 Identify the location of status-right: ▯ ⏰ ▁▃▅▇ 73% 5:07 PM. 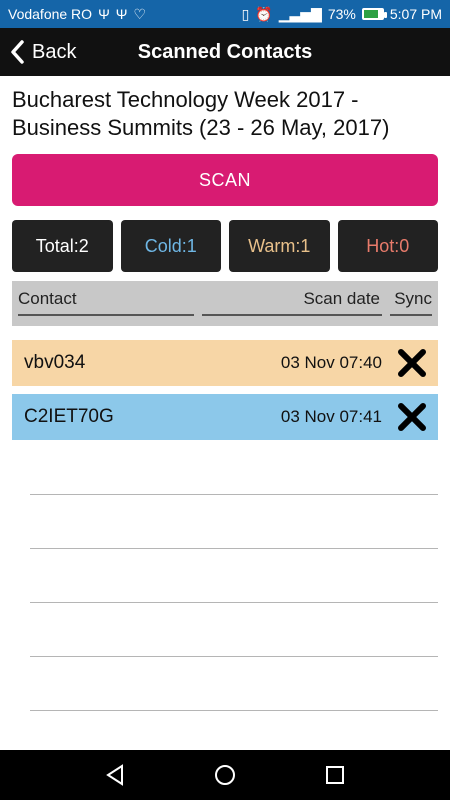
(342, 14).